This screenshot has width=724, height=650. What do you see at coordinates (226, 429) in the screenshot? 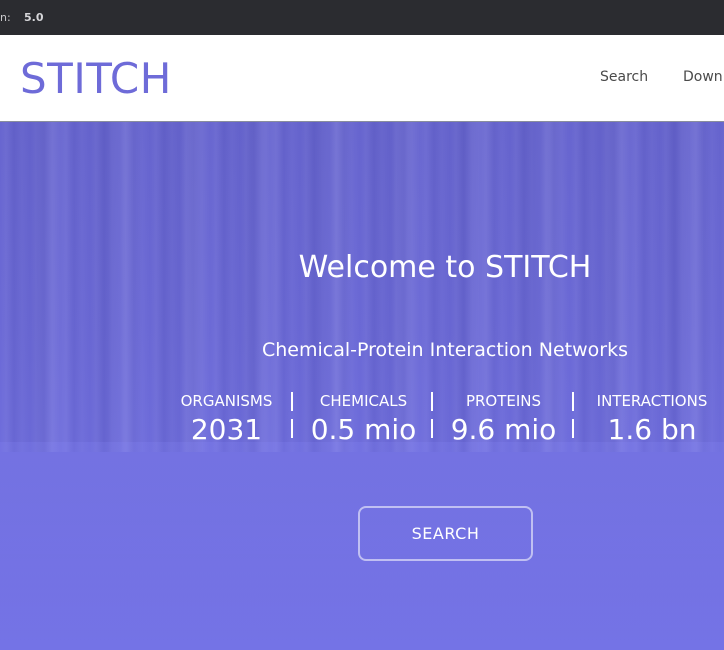
I see `stat-organisms-value: 2031` at bounding box center [226, 429].